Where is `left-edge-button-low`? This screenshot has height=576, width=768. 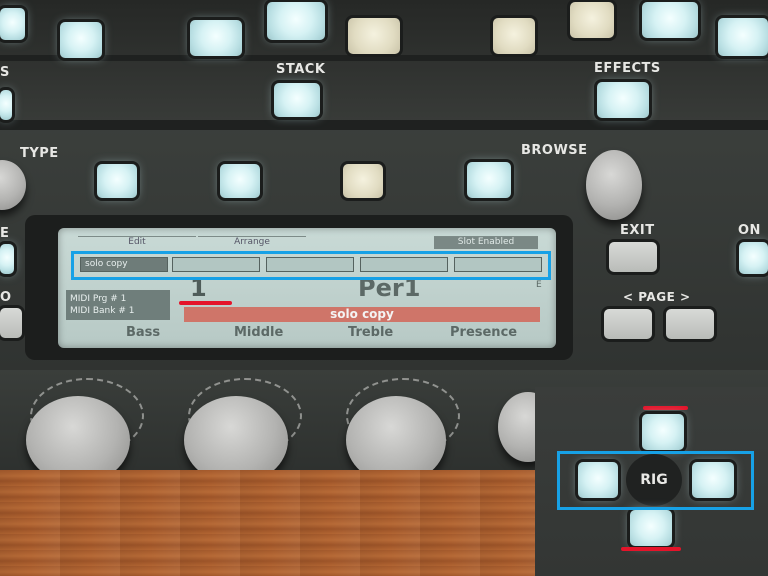 left-edge-button-low is located at coordinates (11, 323).